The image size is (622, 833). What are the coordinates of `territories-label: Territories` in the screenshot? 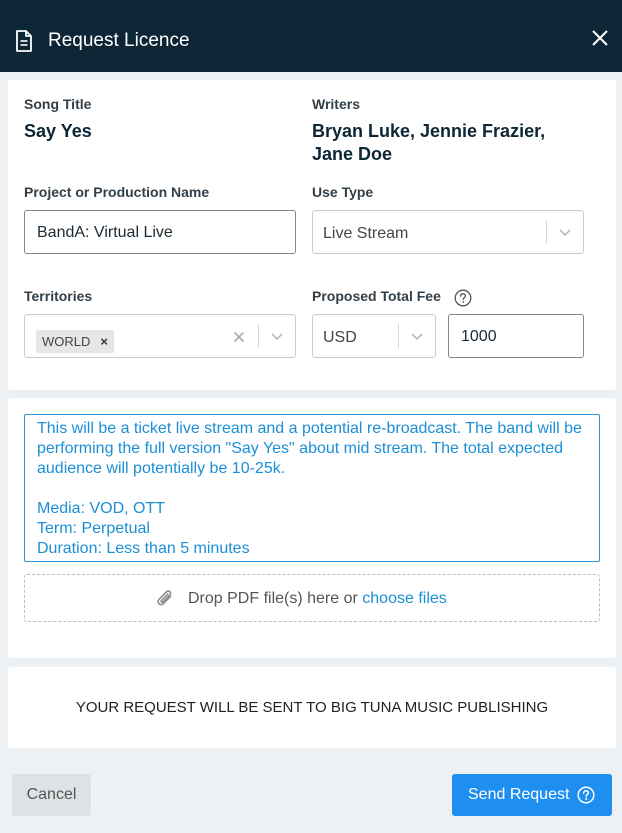 It's located at (58, 296).